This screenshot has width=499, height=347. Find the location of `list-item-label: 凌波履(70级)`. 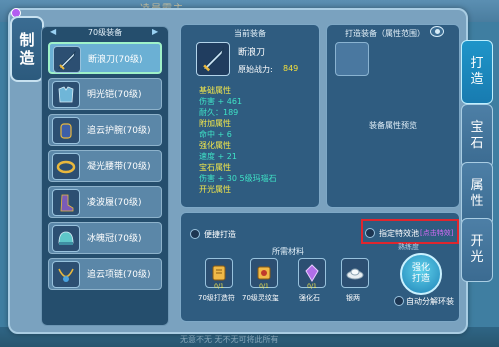

list-item-label: 凌波履(70级) is located at coordinates (114, 203).